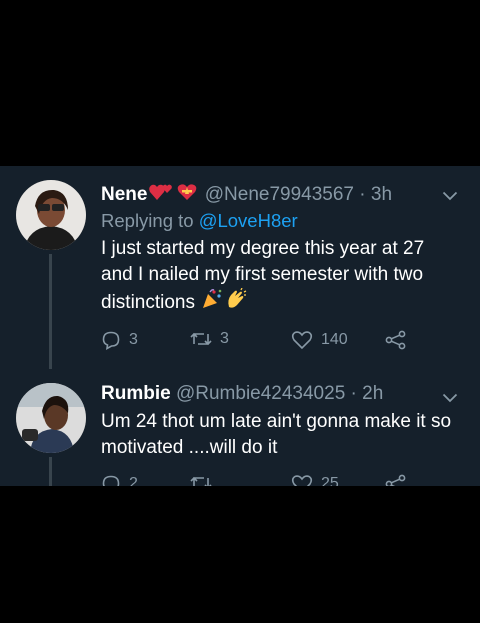 The image size is (480, 623). Describe the element at coordinates (260, 393) in the screenshot. I see `user-handle: @Rumbie42434025` at that location.